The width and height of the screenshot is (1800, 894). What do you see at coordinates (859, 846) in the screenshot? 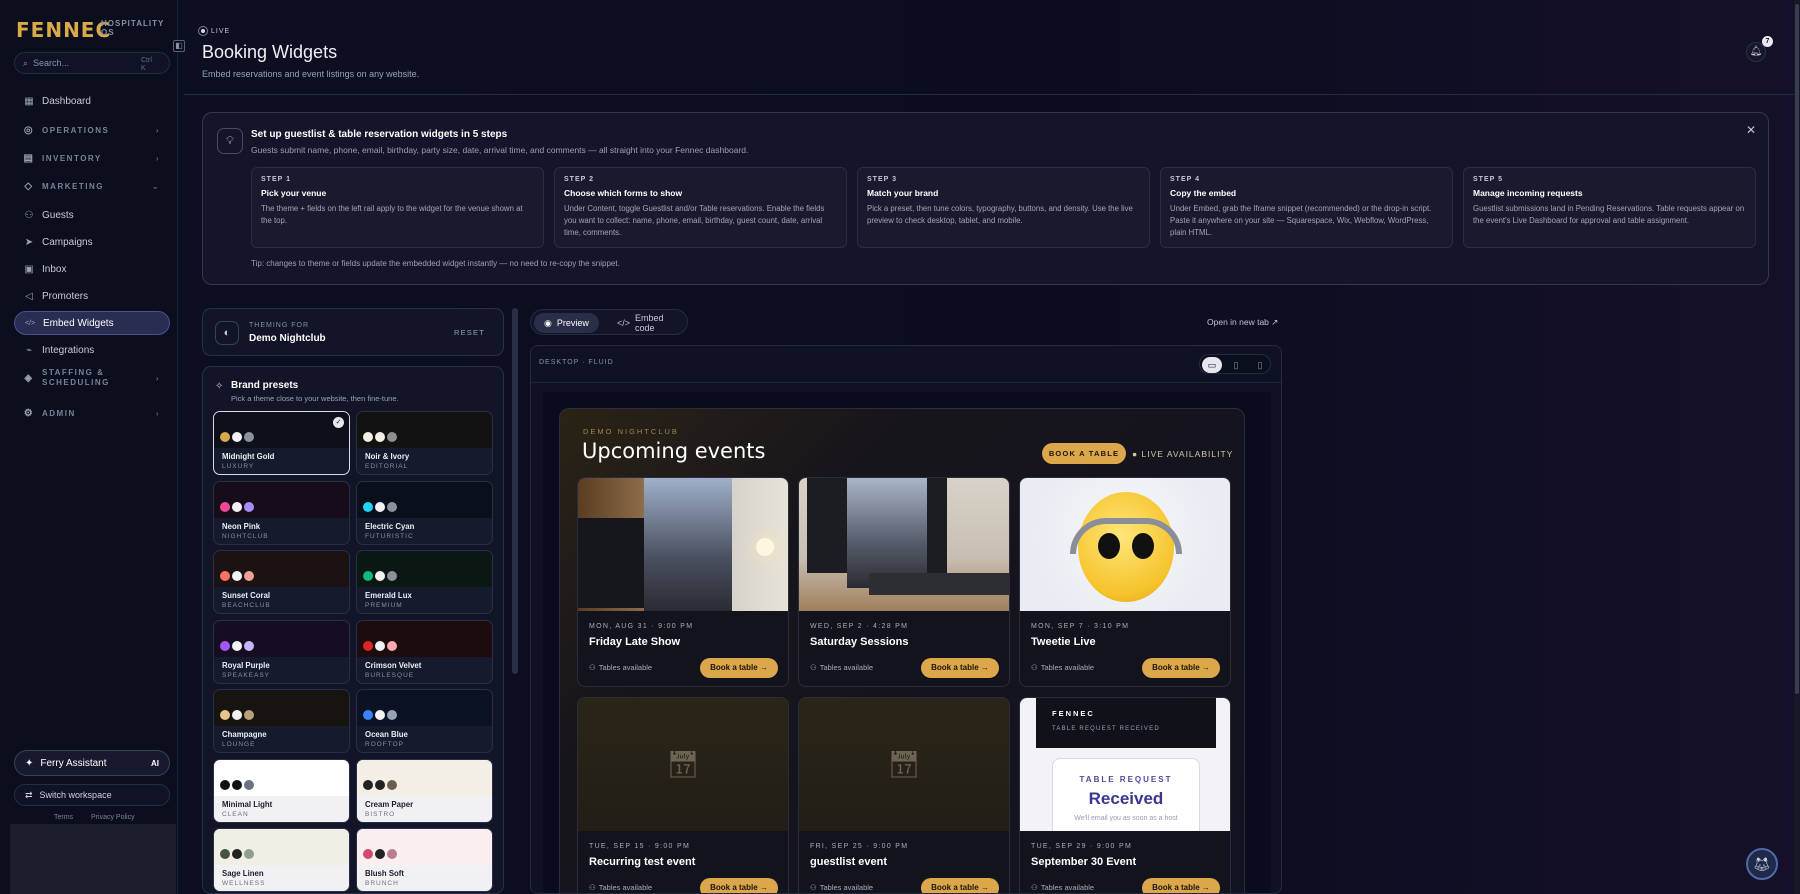
I see `event-date: FRI, SEP 25 · 9:00 PM` at bounding box center [859, 846].